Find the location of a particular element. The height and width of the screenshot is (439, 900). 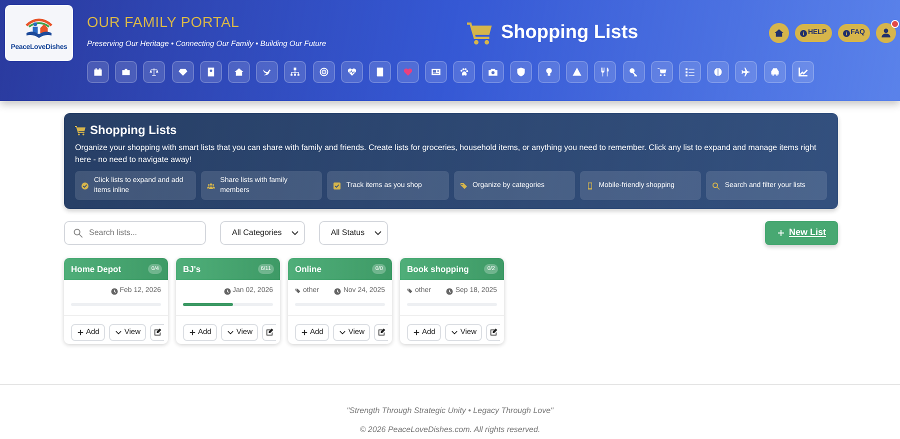

user-button is located at coordinates (886, 33).